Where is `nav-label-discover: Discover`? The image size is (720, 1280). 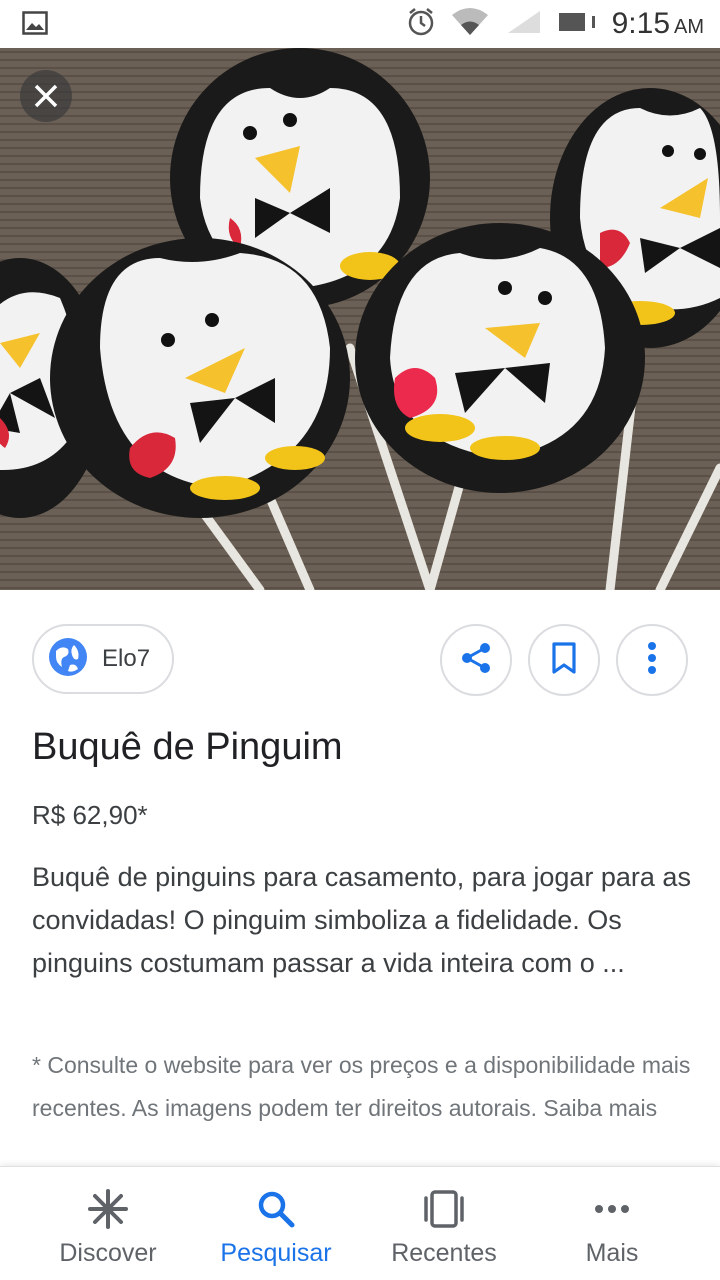 nav-label-discover: Discover is located at coordinates (108, 1253).